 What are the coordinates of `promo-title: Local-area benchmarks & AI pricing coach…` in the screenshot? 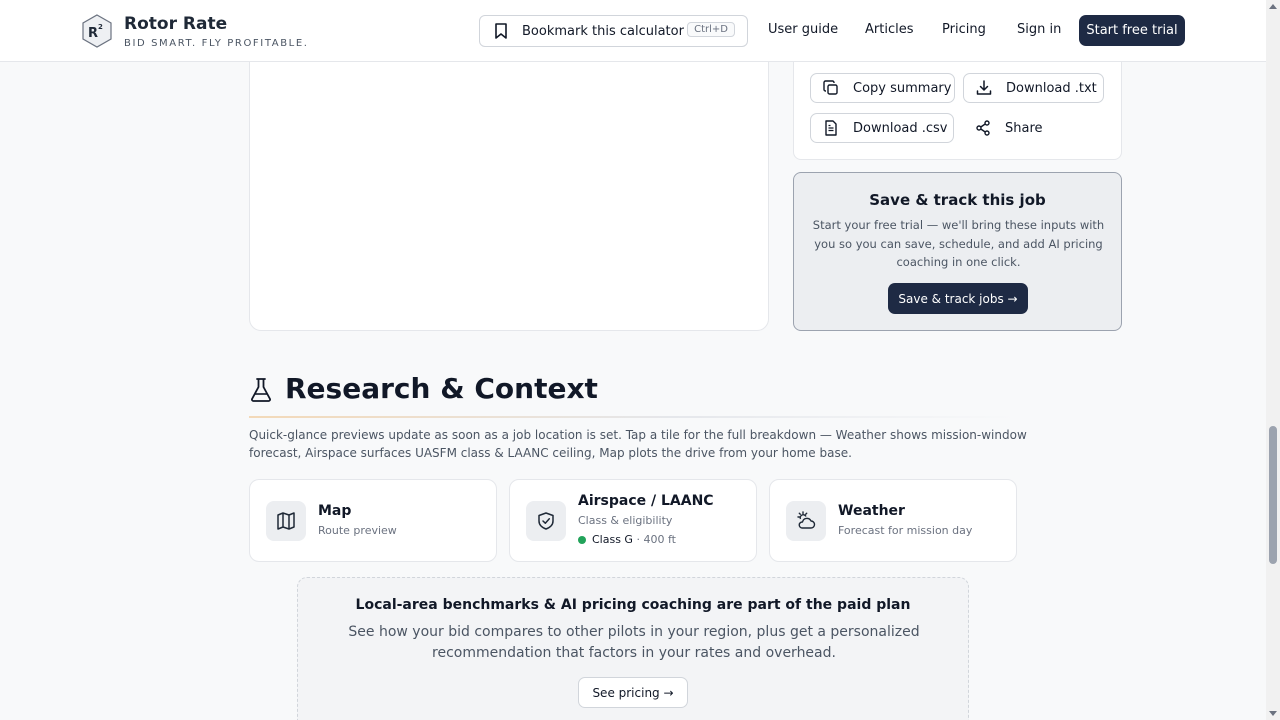 It's located at (633, 605).